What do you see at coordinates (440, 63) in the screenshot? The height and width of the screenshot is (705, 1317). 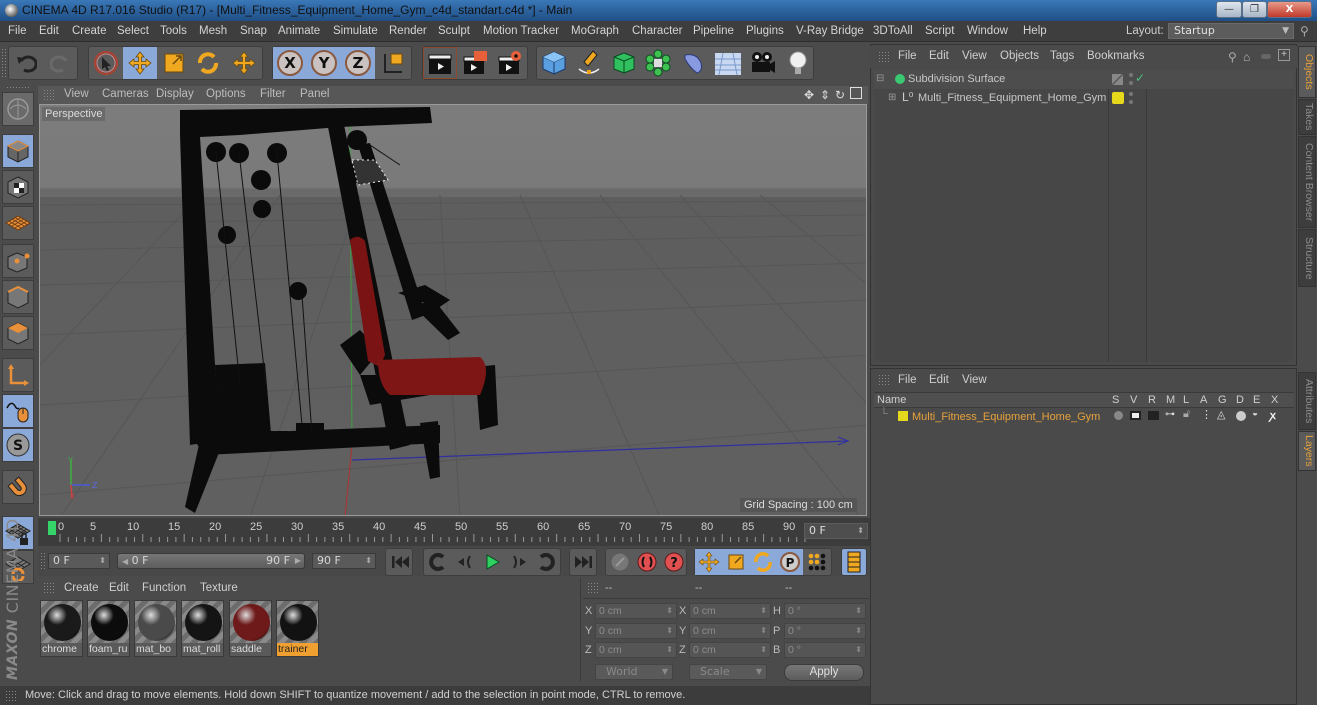 I see `render-view-button` at bounding box center [440, 63].